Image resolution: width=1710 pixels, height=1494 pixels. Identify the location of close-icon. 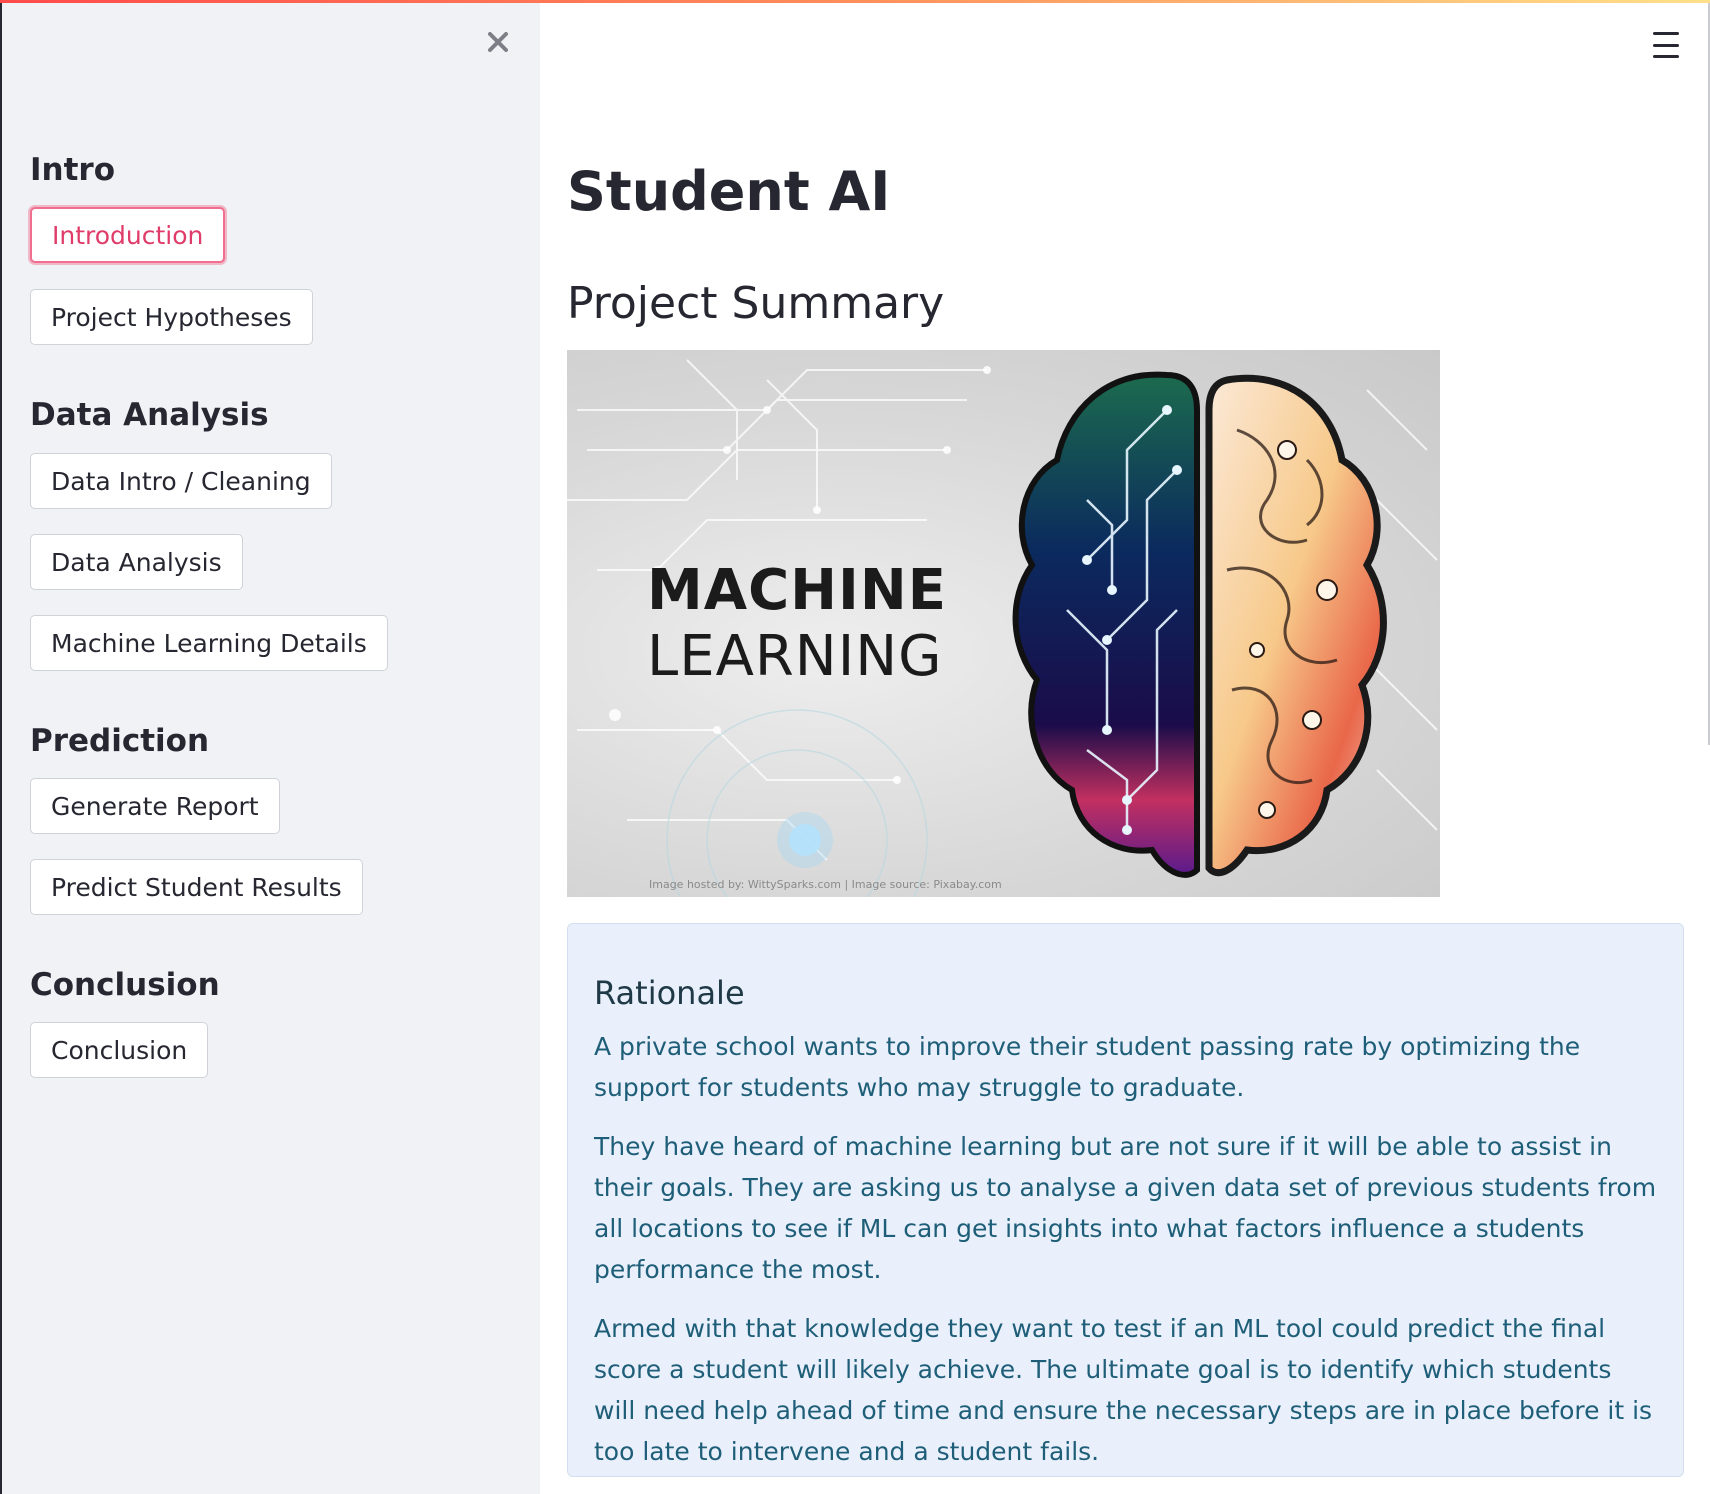
(498, 42).